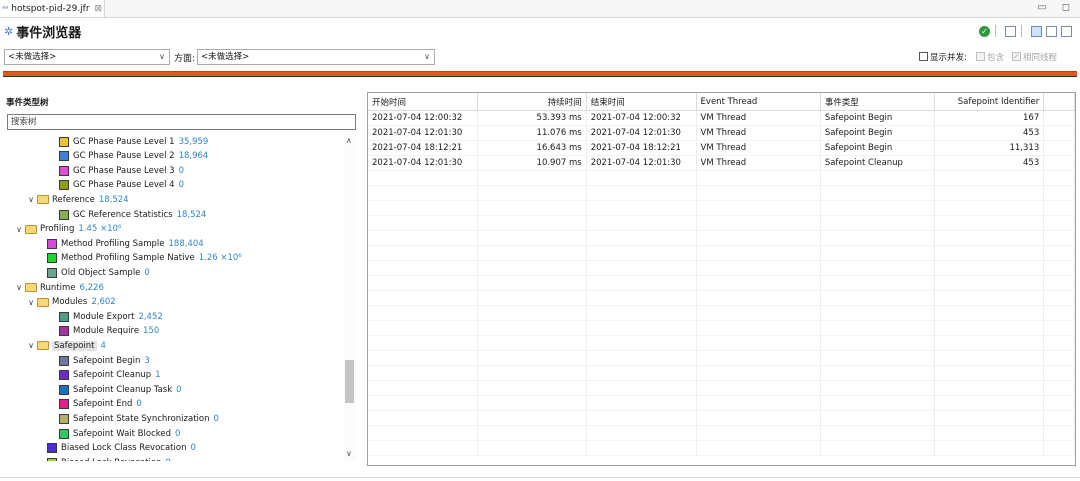 This screenshot has width=1080, height=481. What do you see at coordinates (316, 57) in the screenshot?
I see `aspect-select: <未做选择> ∨` at bounding box center [316, 57].